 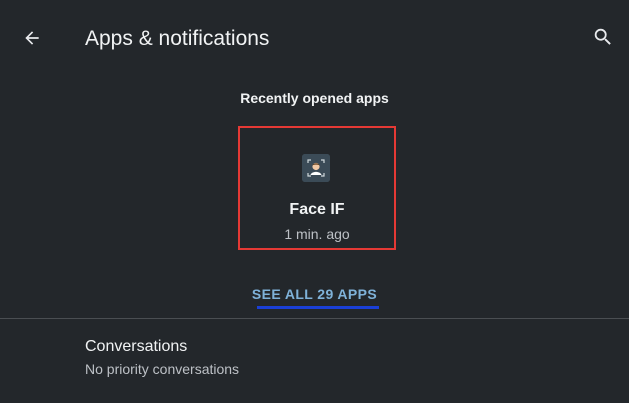 What do you see at coordinates (136, 346) in the screenshot?
I see `conversations-title: Conversations` at bounding box center [136, 346].